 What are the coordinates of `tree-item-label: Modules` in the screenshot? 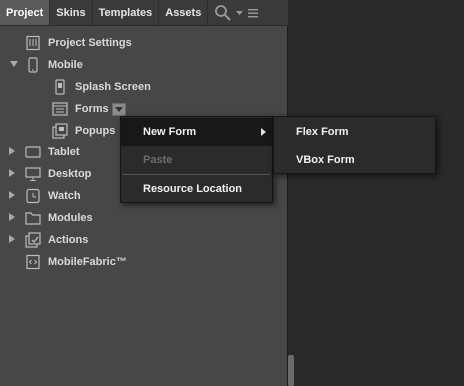 It's located at (70, 218).